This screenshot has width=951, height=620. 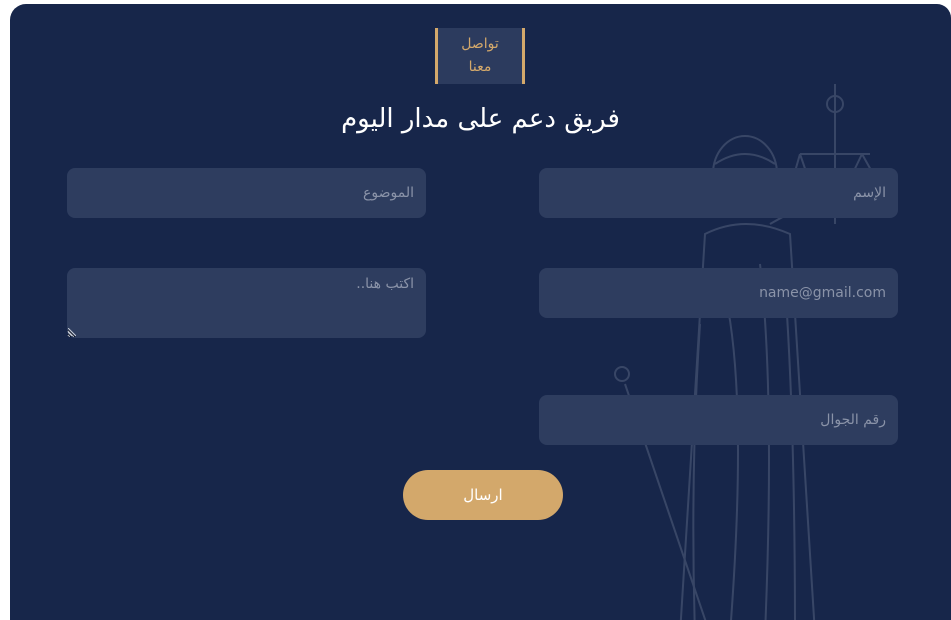 What do you see at coordinates (483, 495) in the screenshot?
I see `submit-button: ارسال` at bounding box center [483, 495].